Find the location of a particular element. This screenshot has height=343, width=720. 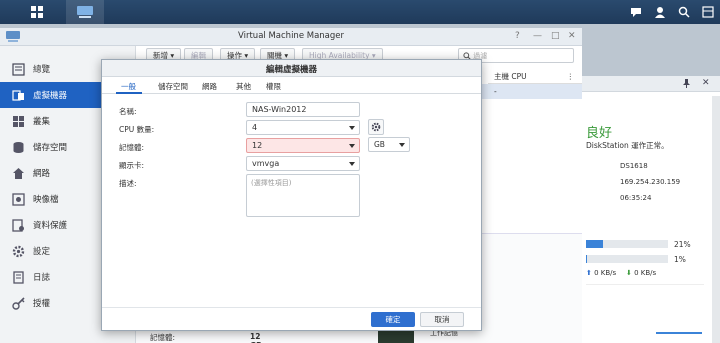

health-status: 良好 is located at coordinates (599, 133).